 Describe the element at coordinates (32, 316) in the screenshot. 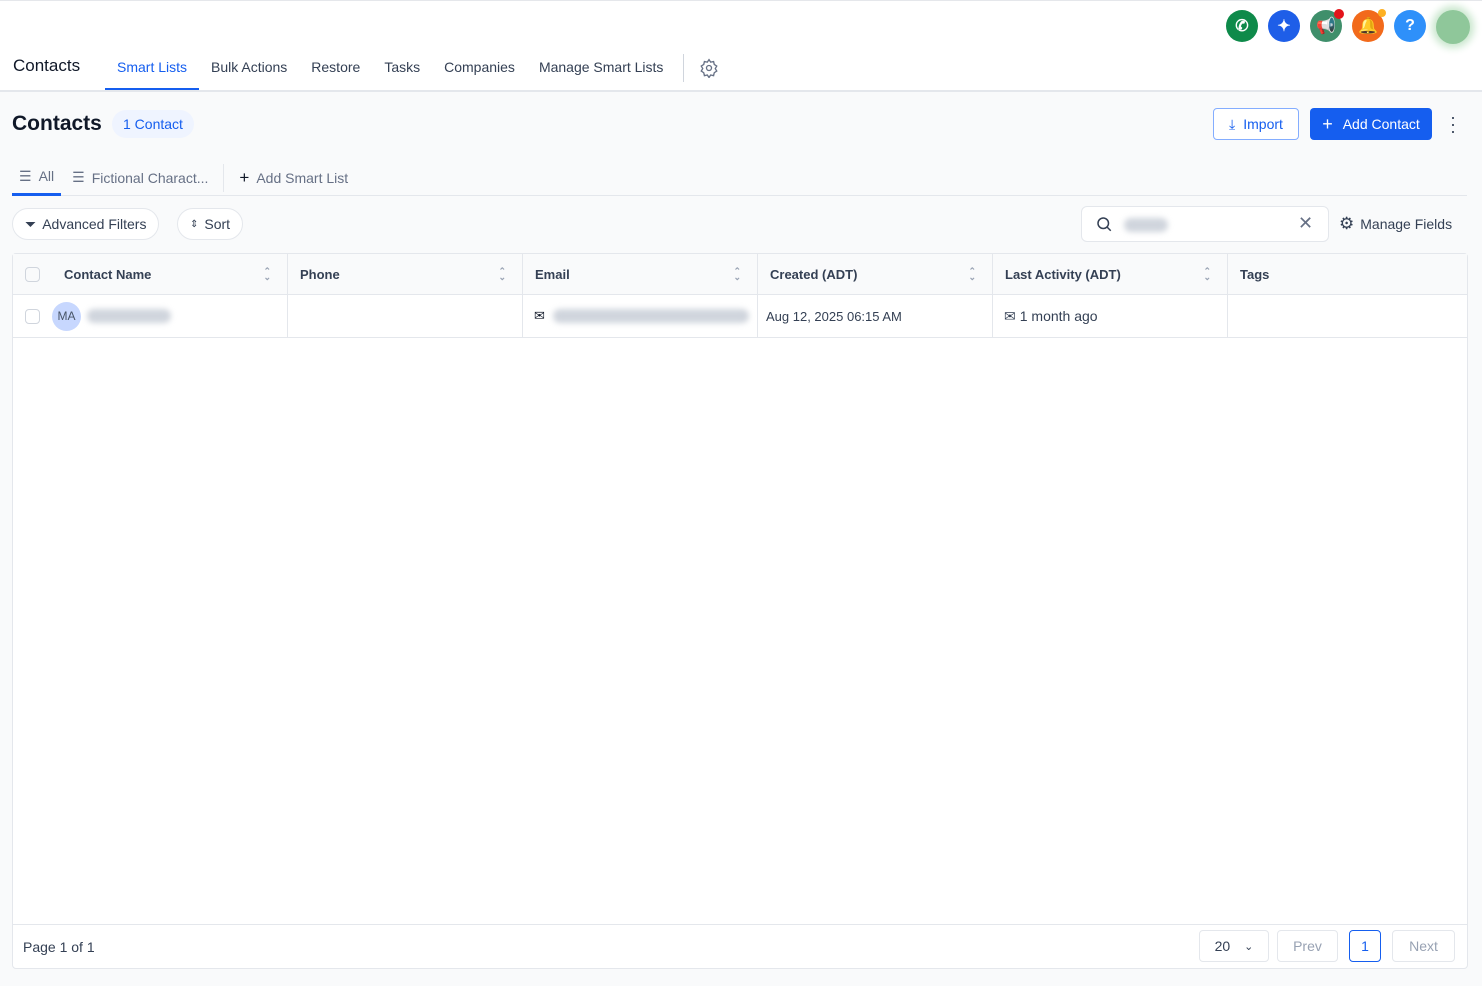

I see `row-checkbox` at that location.